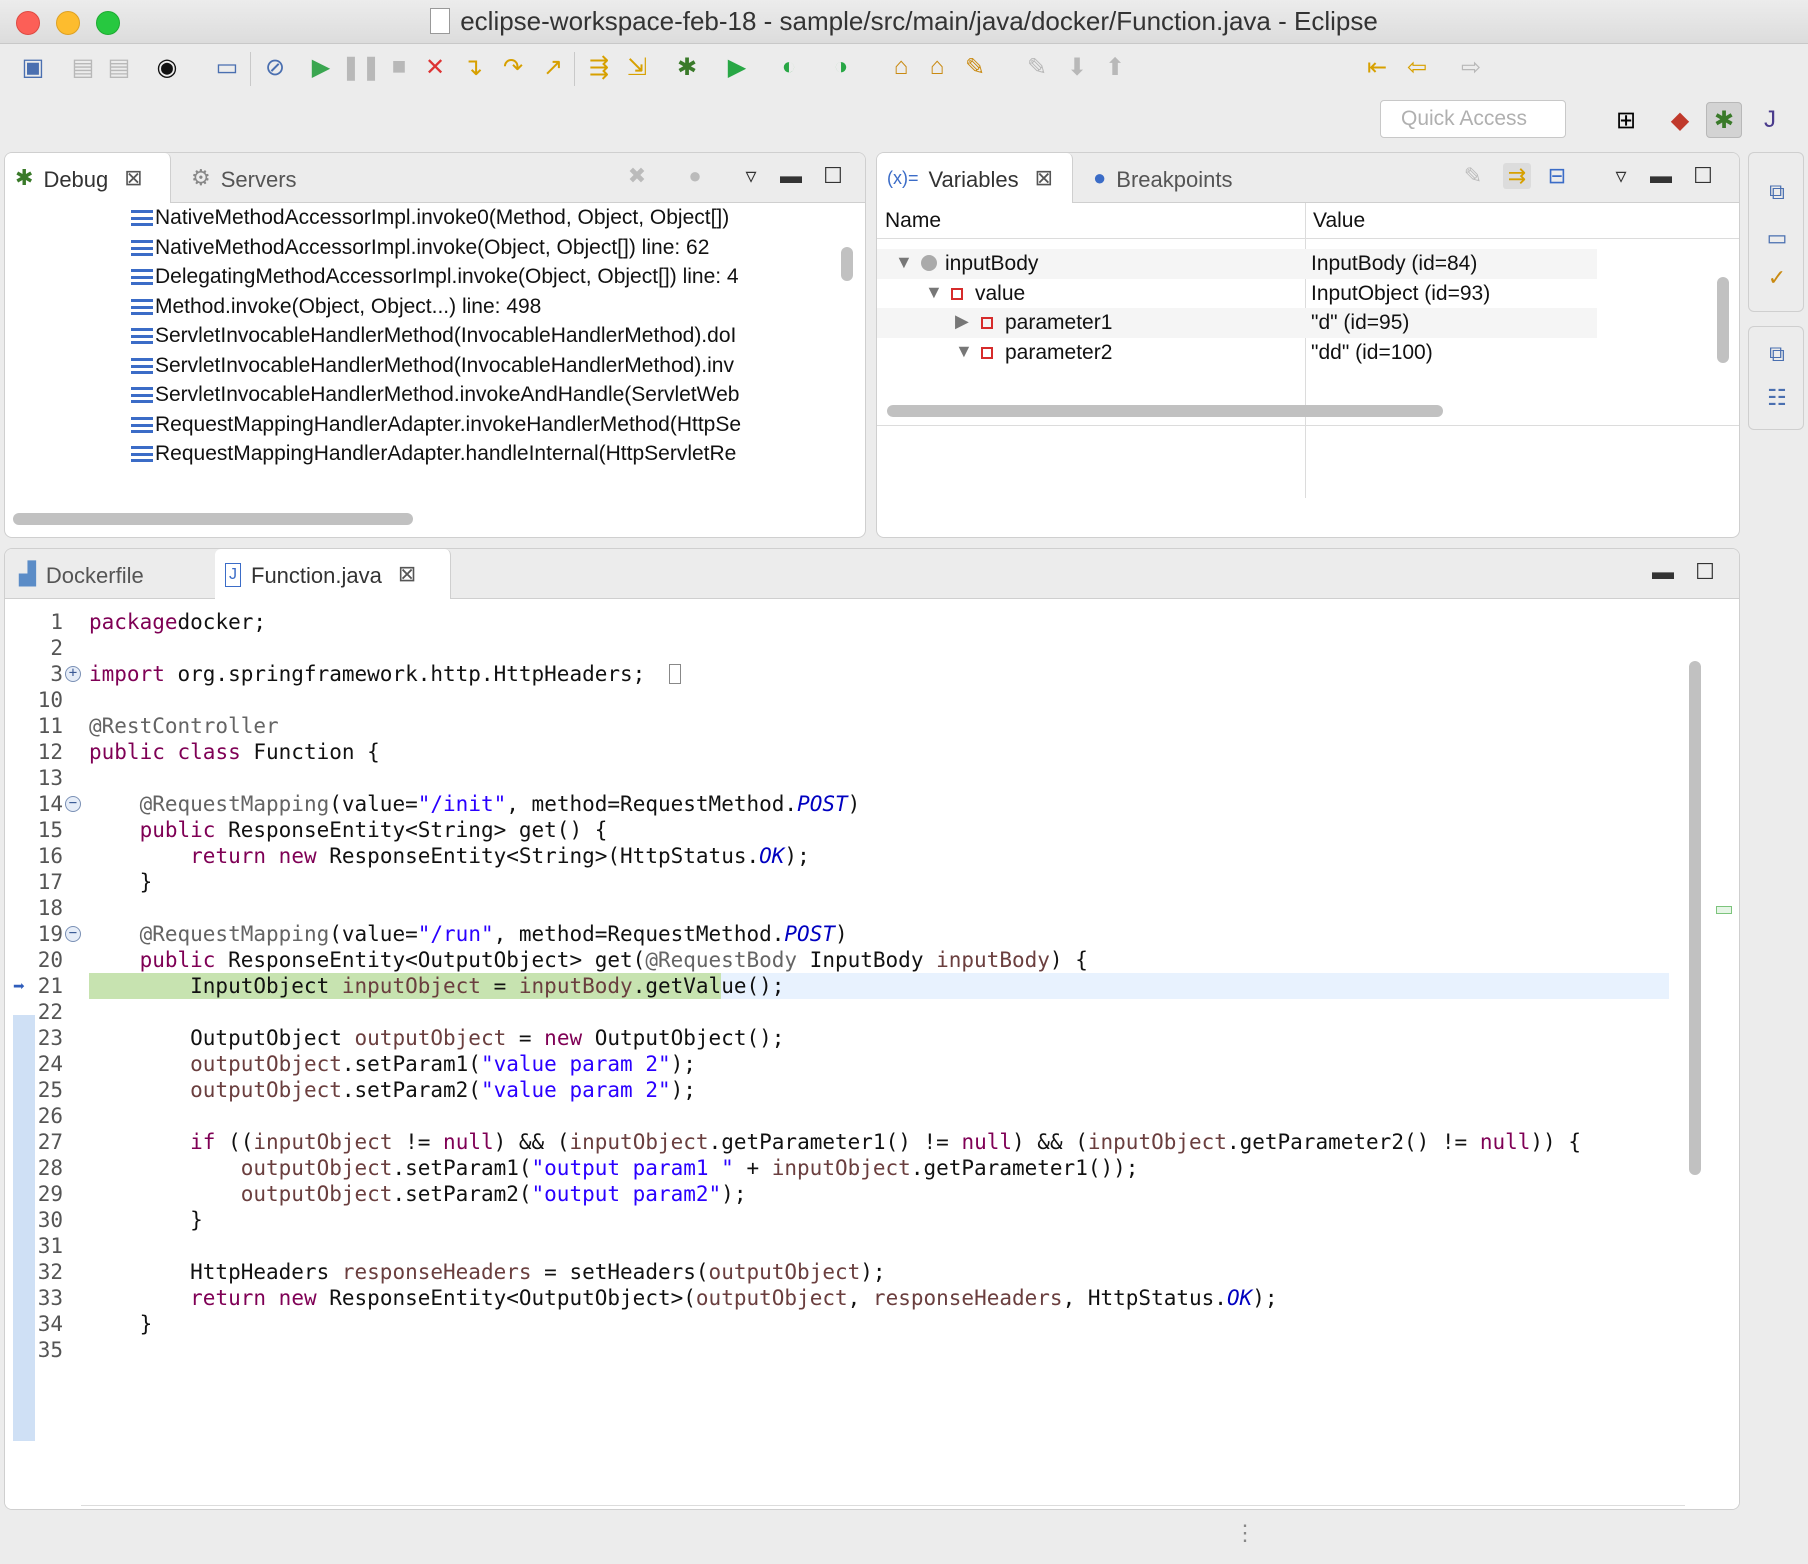  Describe the element at coordinates (837, 908) in the screenshot. I see `code-line: 18` at that location.